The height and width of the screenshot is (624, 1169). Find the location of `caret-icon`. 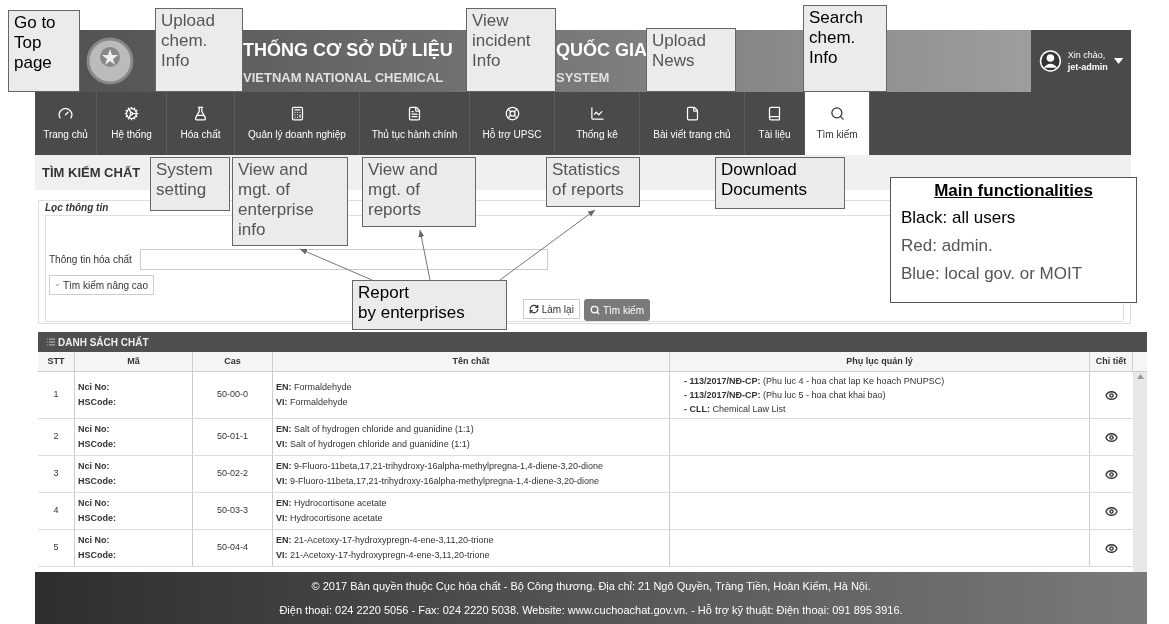

caret-icon is located at coordinates (1118, 61).